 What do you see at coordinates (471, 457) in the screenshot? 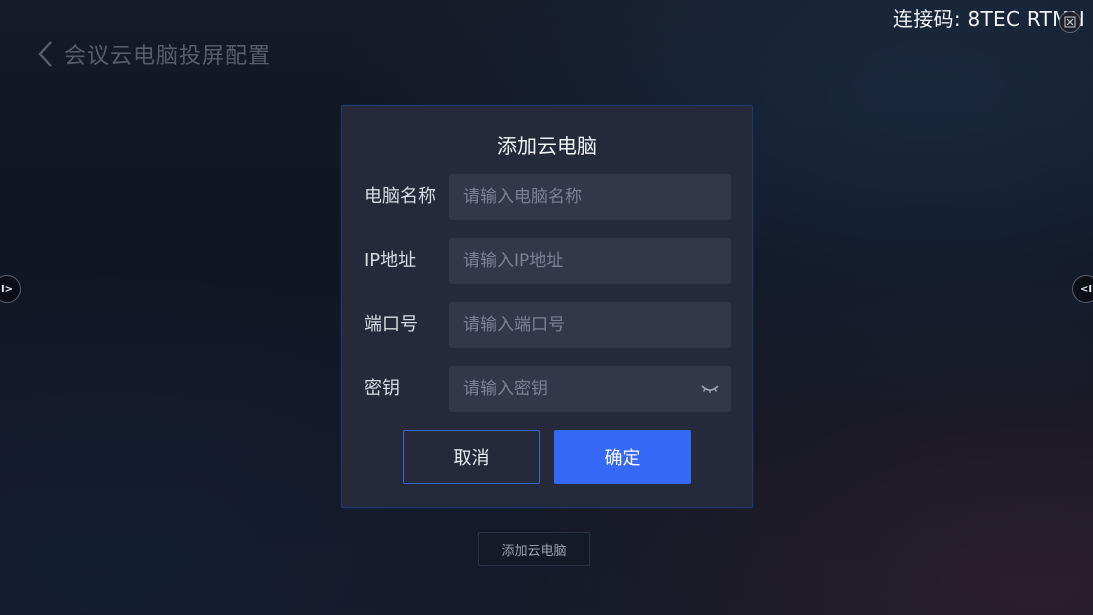
I see `cancel-button: 取消` at bounding box center [471, 457].